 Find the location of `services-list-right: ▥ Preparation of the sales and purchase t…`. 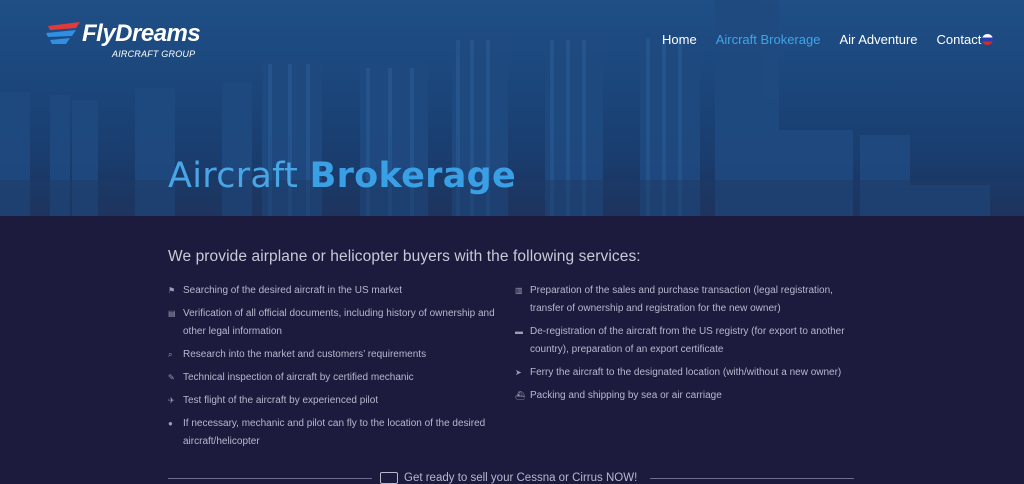

services-list-right: ▥ Preparation of the sales and purchase t… is located at coordinates (680, 346).